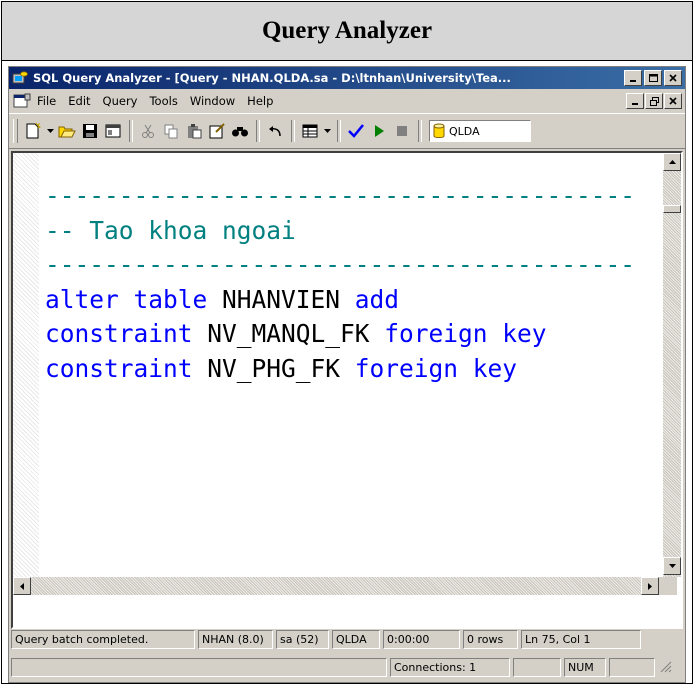  I want to click on parse-icon, so click(356, 131).